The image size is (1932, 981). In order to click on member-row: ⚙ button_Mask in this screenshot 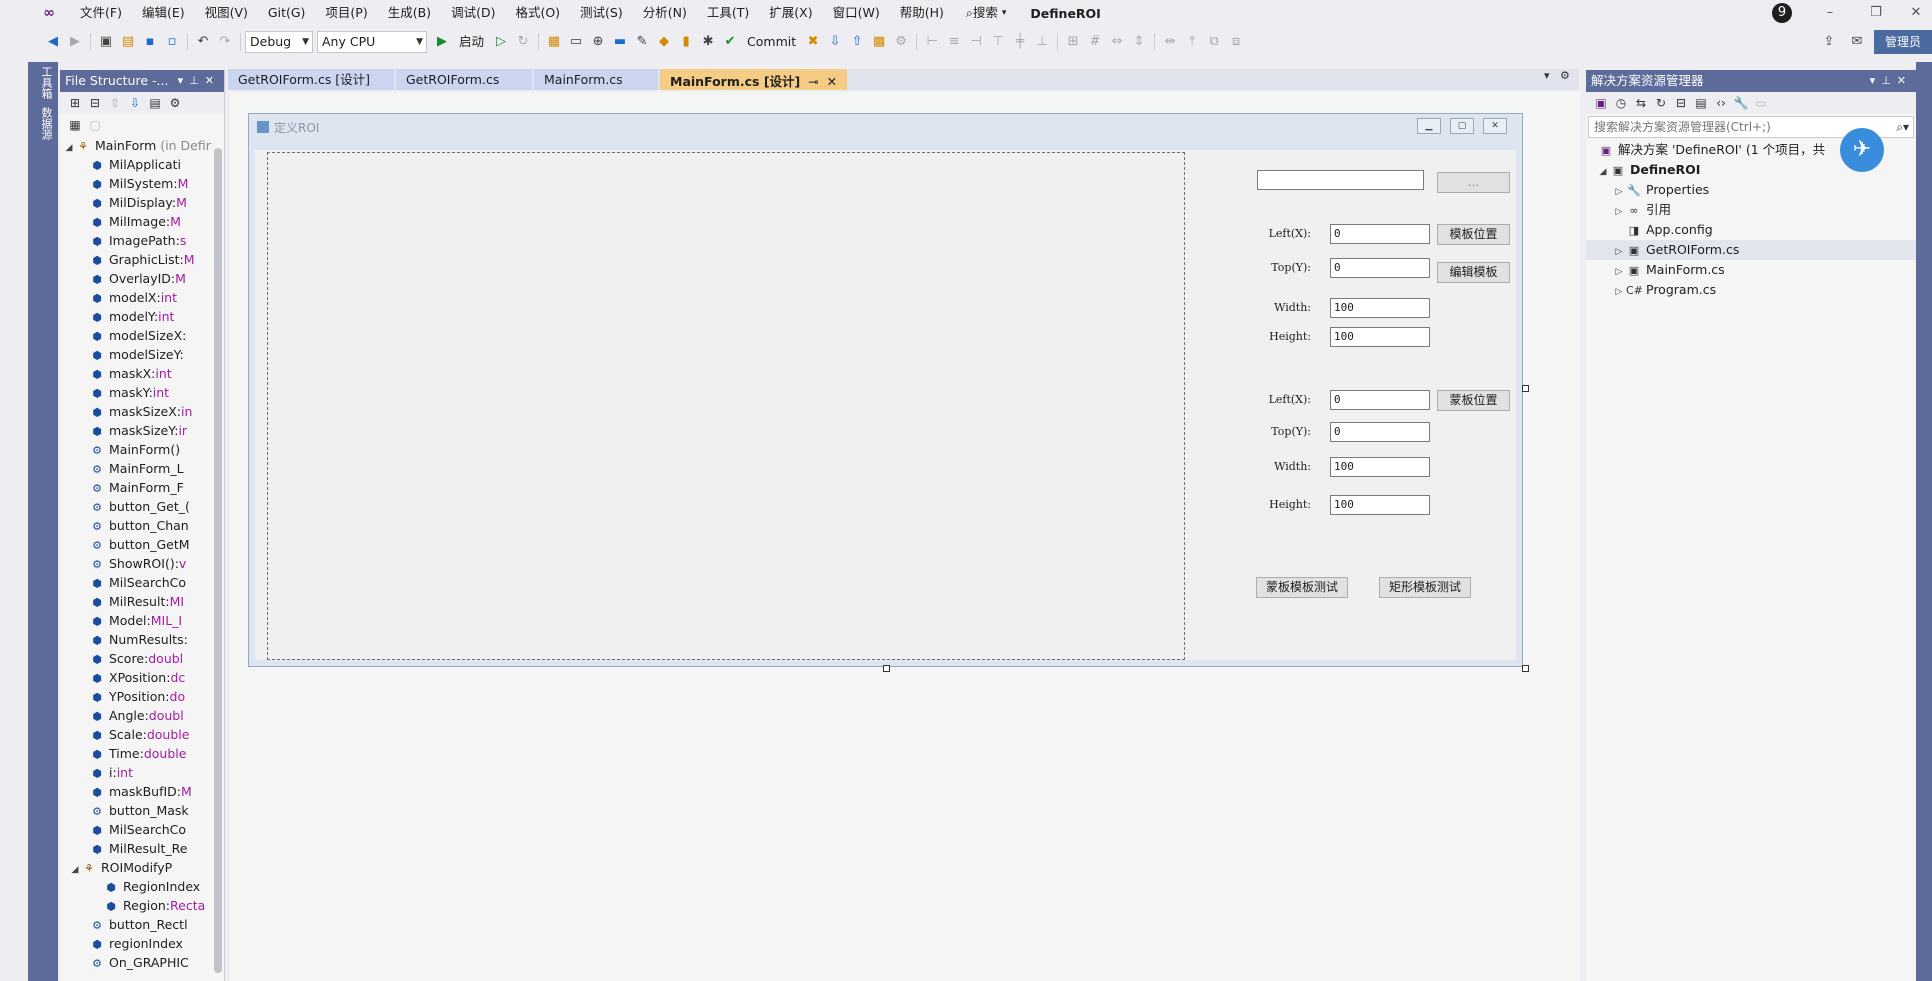, I will do `click(142, 810)`.